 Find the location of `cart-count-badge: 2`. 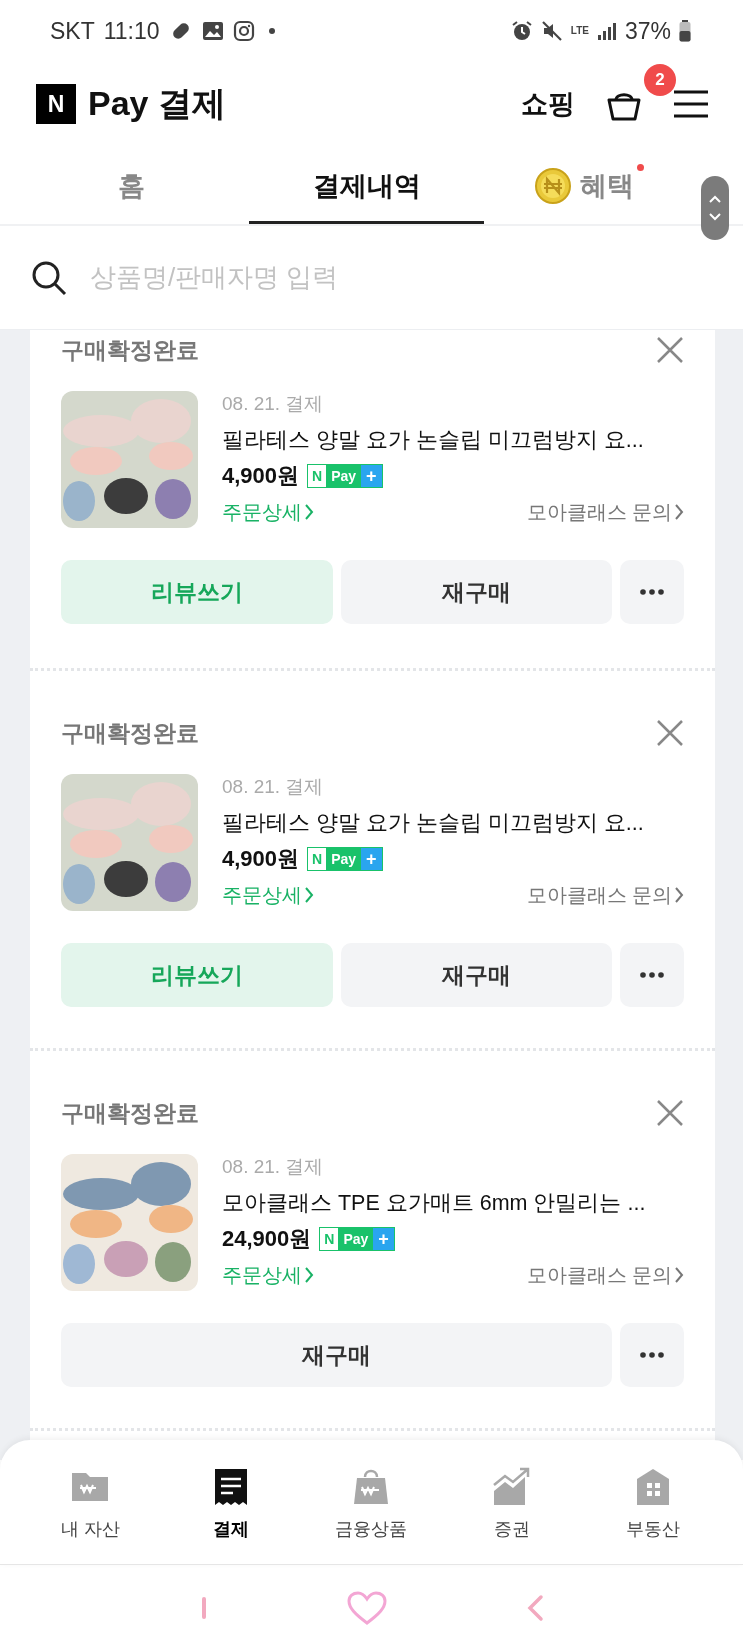

cart-count-badge: 2 is located at coordinates (660, 80).